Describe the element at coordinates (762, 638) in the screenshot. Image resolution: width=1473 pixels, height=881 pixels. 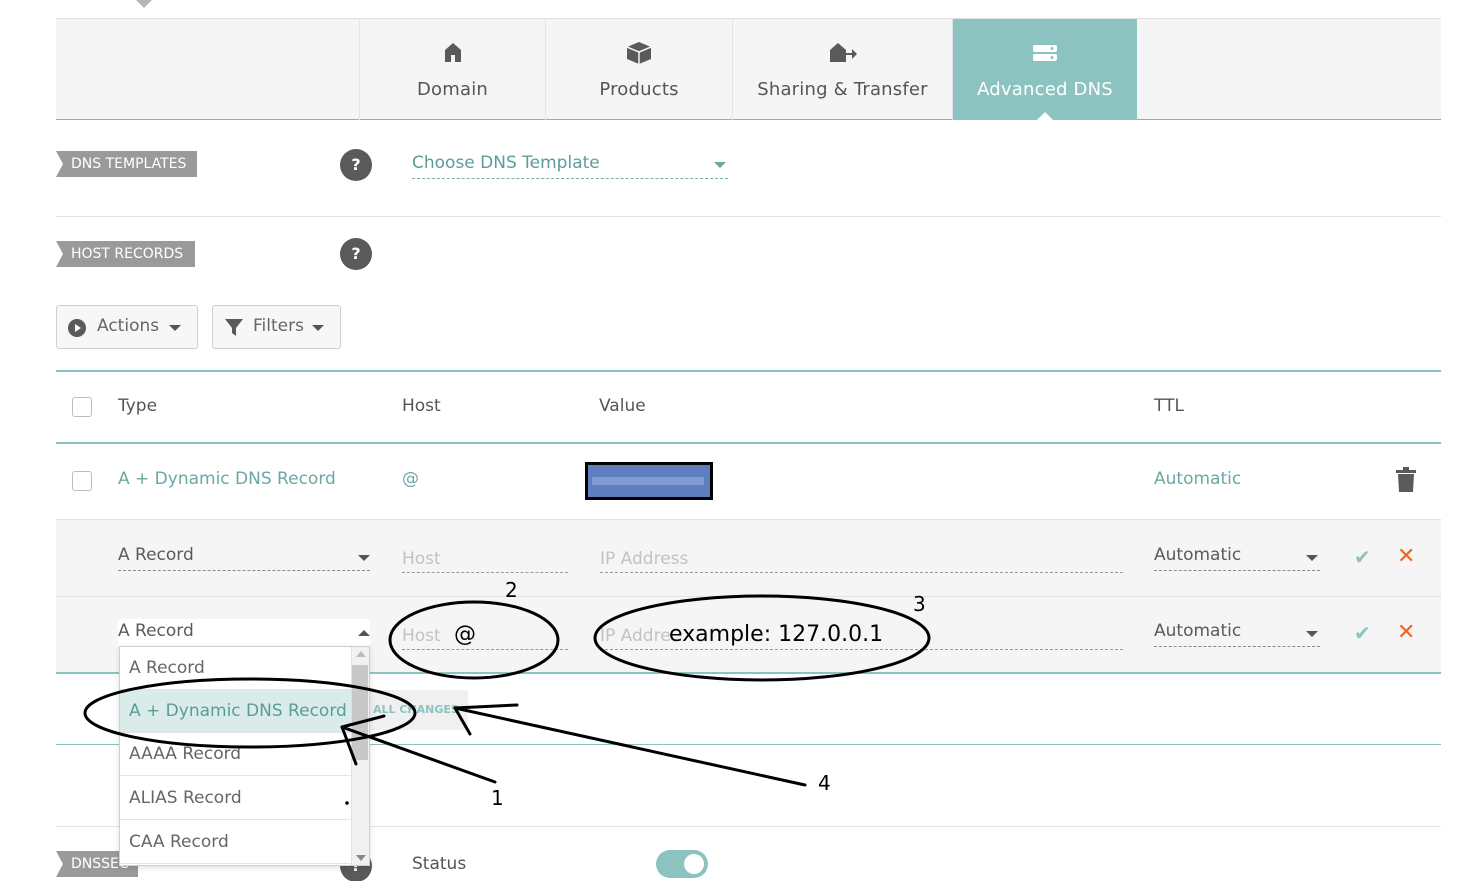
I see `annotation-ellipse-value` at that location.